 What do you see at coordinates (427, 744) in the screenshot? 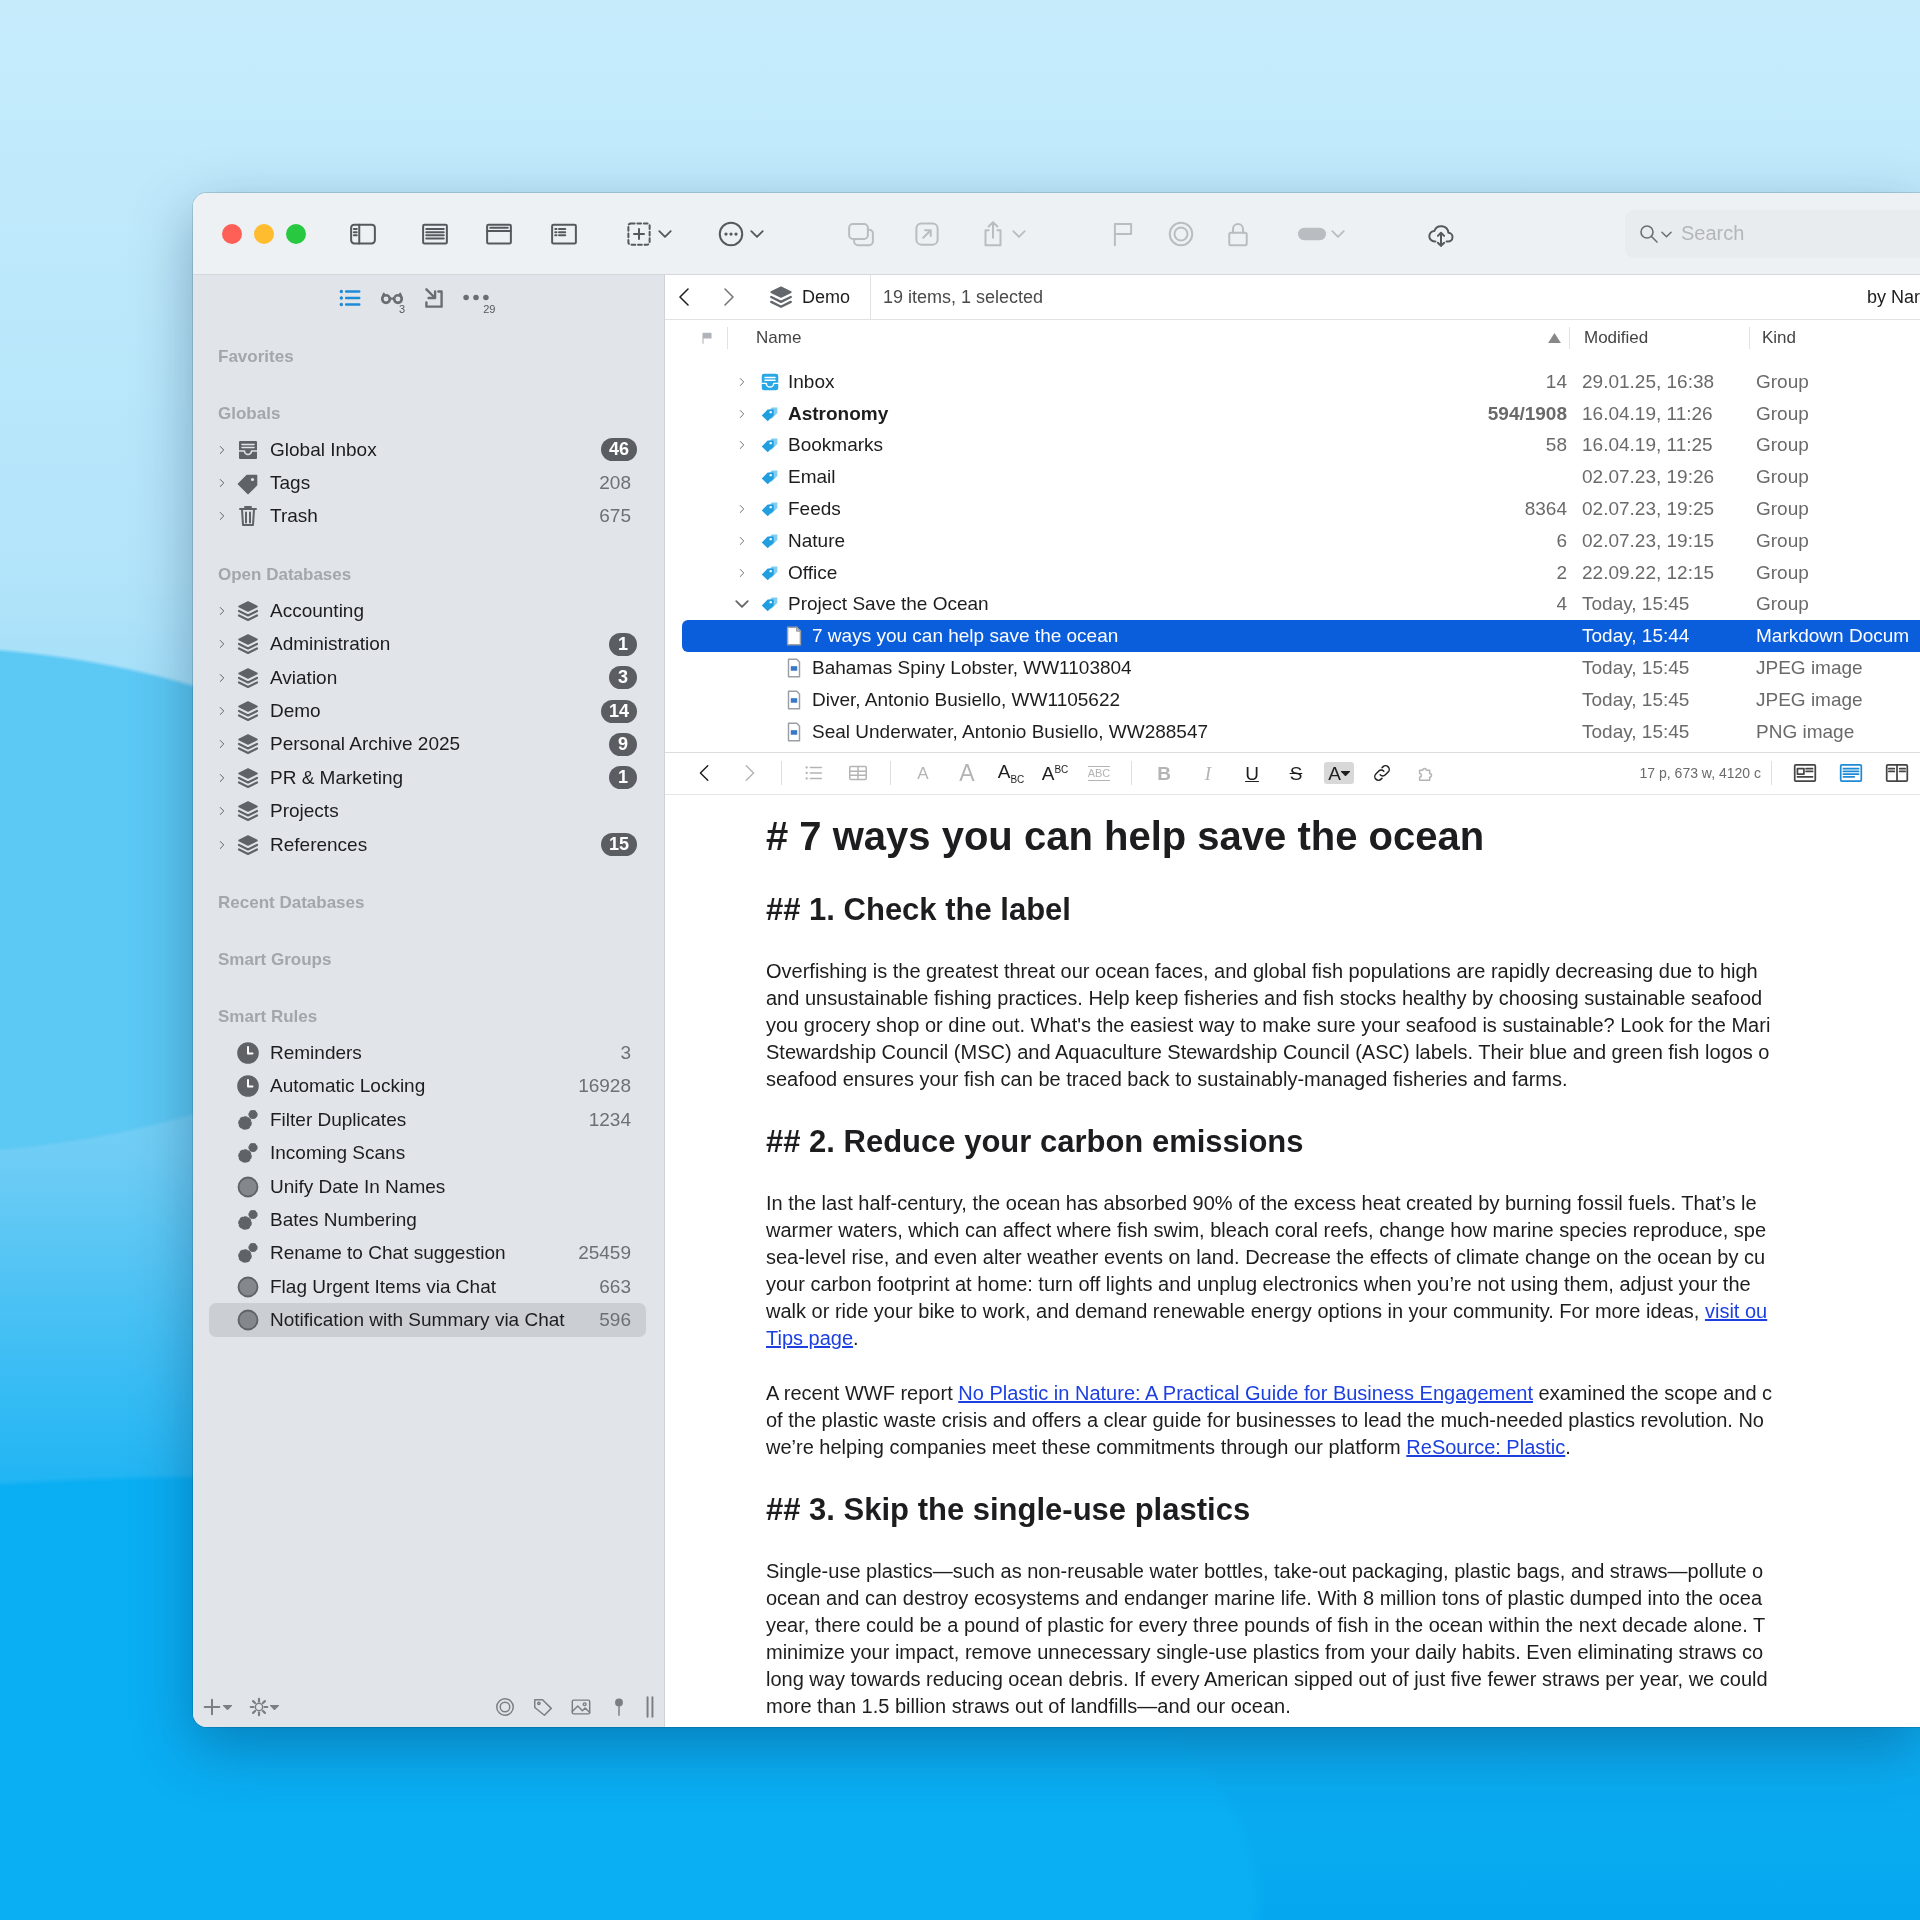
I see `sidebar-item: Personal Archive 2025 9` at bounding box center [427, 744].